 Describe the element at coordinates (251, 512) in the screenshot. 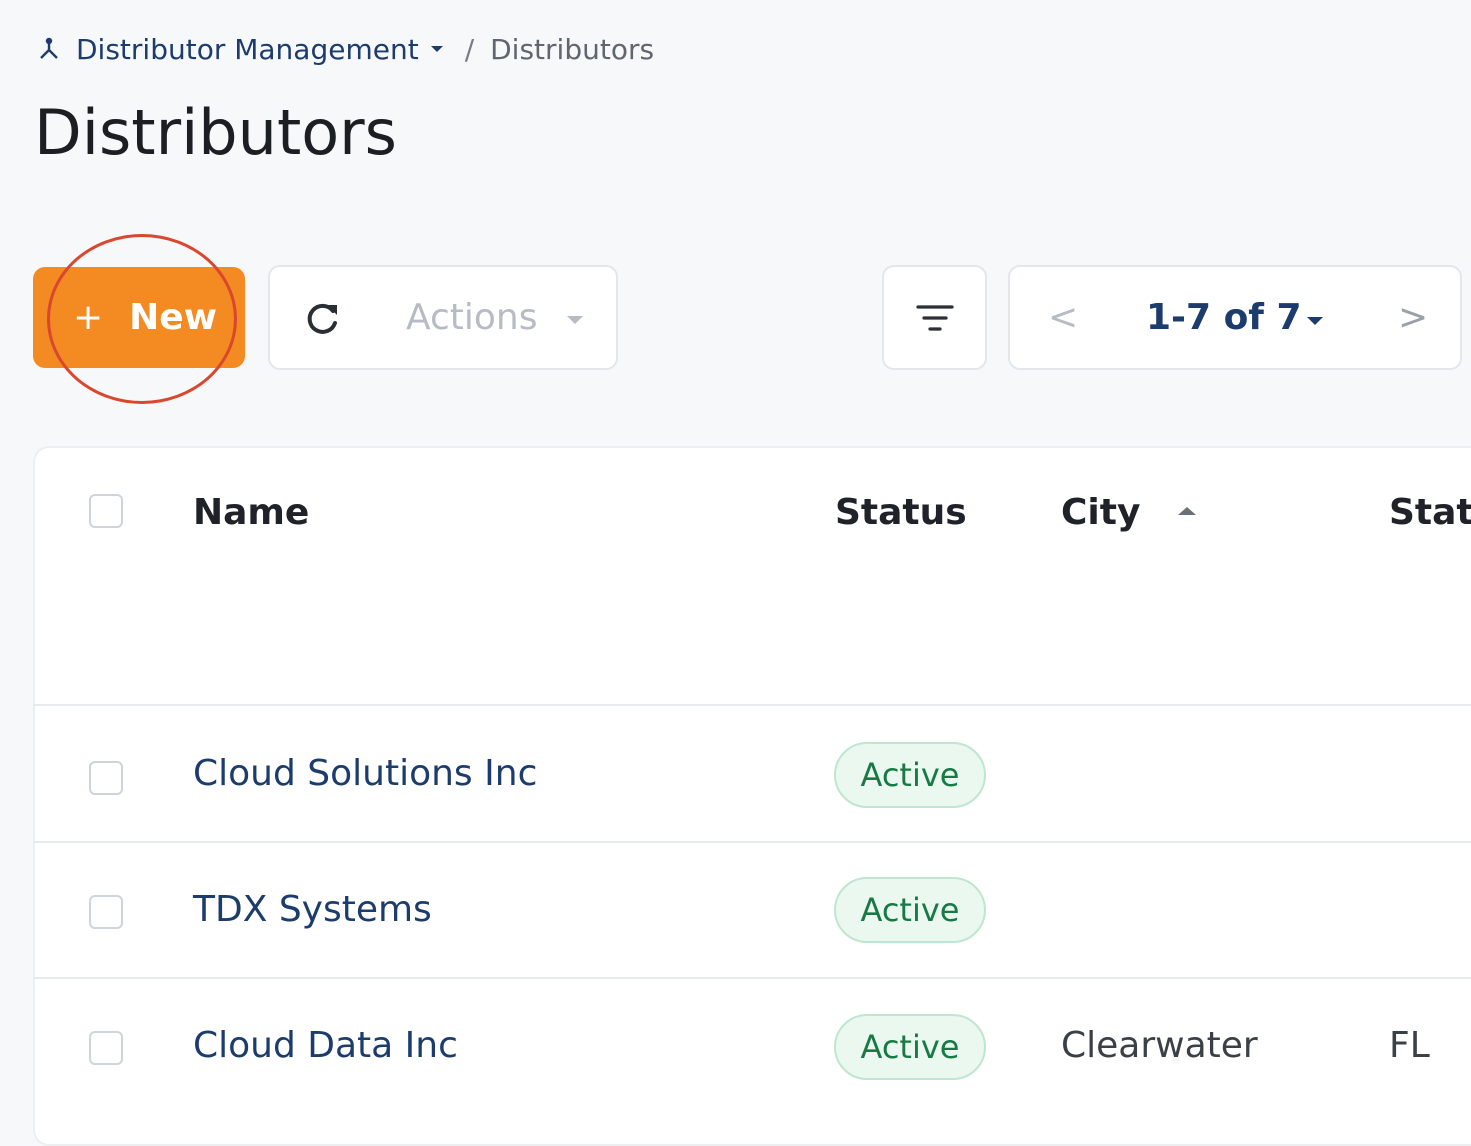

I see `column-header-name: Name` at that location.